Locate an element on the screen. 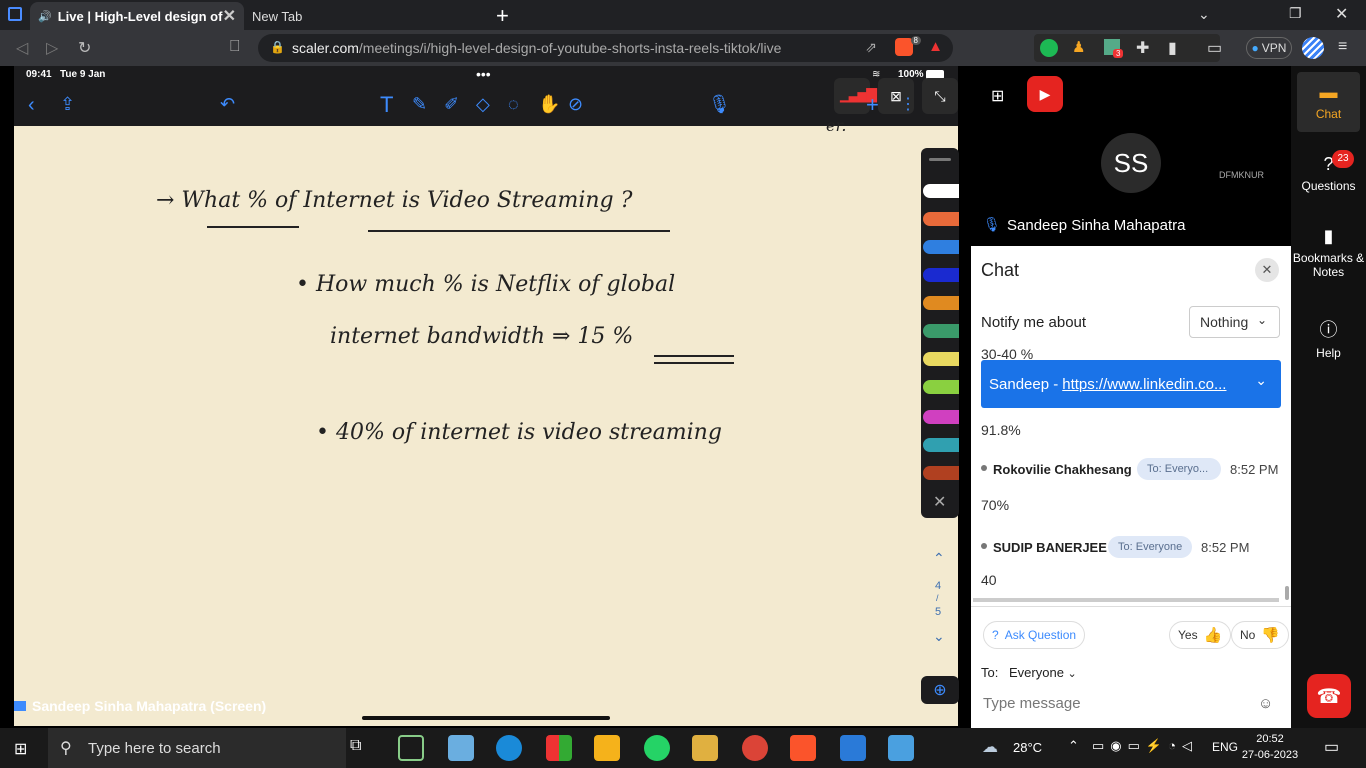 Image resolution: width=1366 pixels, height=768 pixels. pycharm-icon is located at coordinates (411, 748).